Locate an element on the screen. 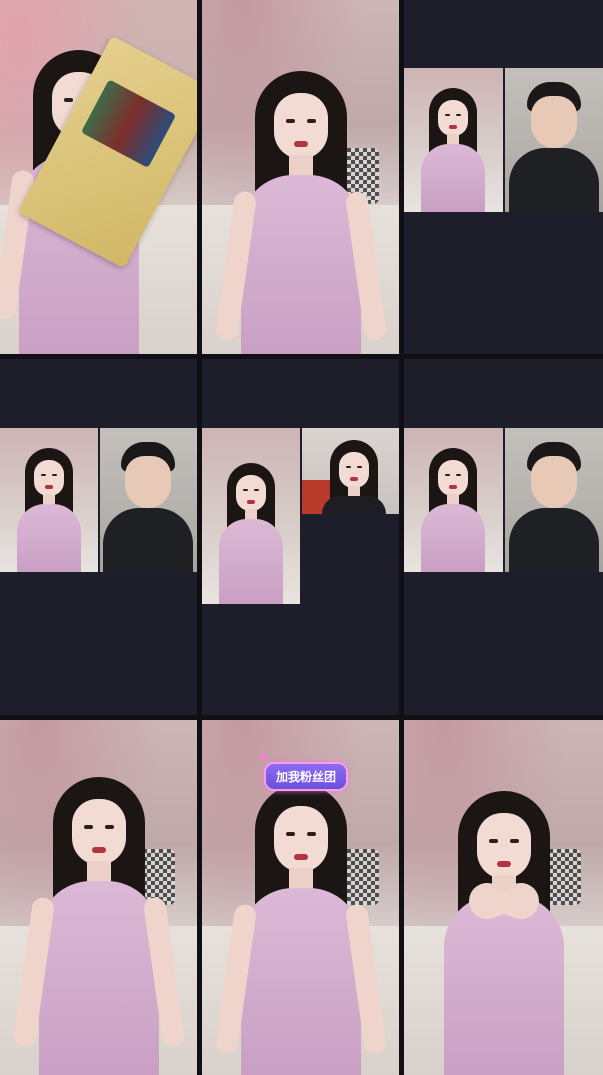  join-fan-club-badge: 加我粉丝团 is located at coordinates (306, 776).